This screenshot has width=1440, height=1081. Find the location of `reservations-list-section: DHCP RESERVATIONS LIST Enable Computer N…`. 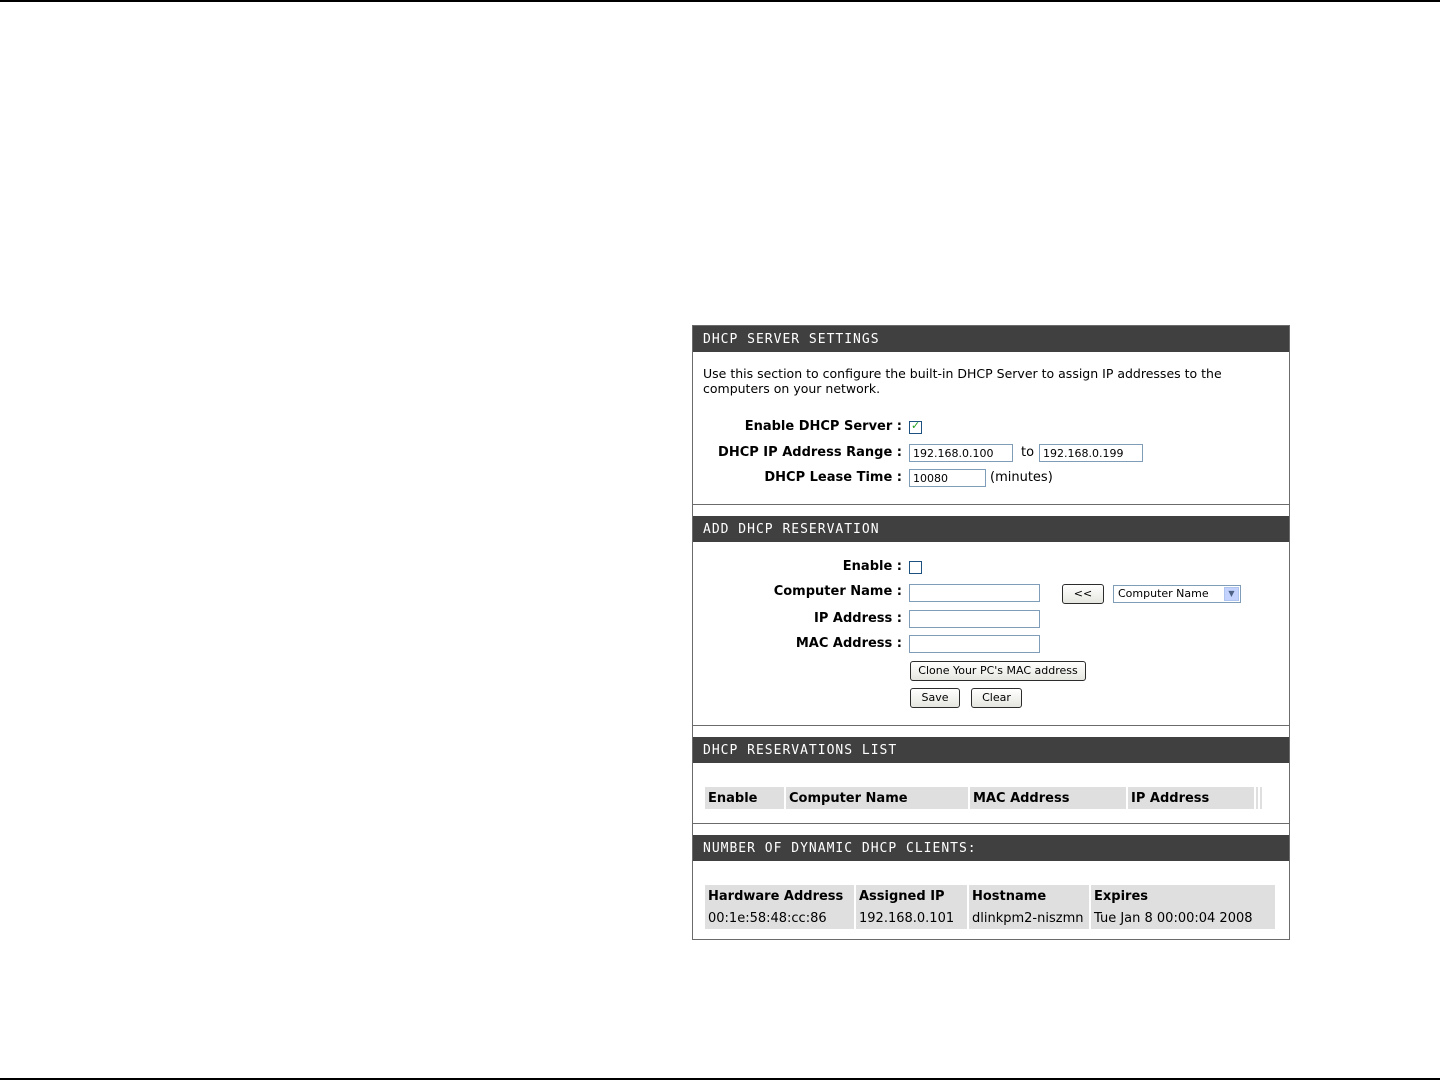

reservations-list-section: DHCP RESERVATIONS LIST Enable Computer N… is located at coordinates (991, 780).